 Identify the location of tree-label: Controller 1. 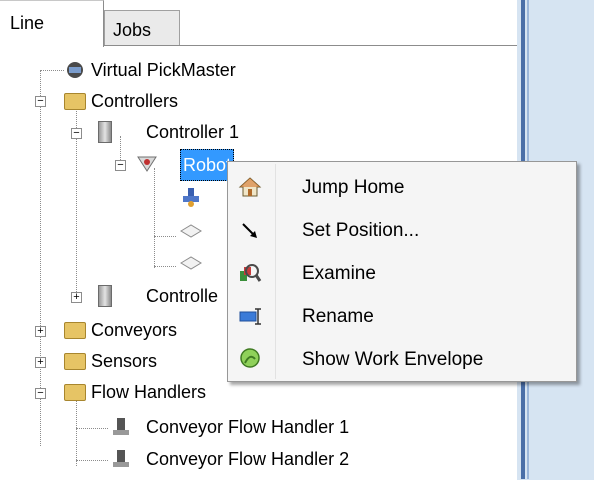
(193, 132).